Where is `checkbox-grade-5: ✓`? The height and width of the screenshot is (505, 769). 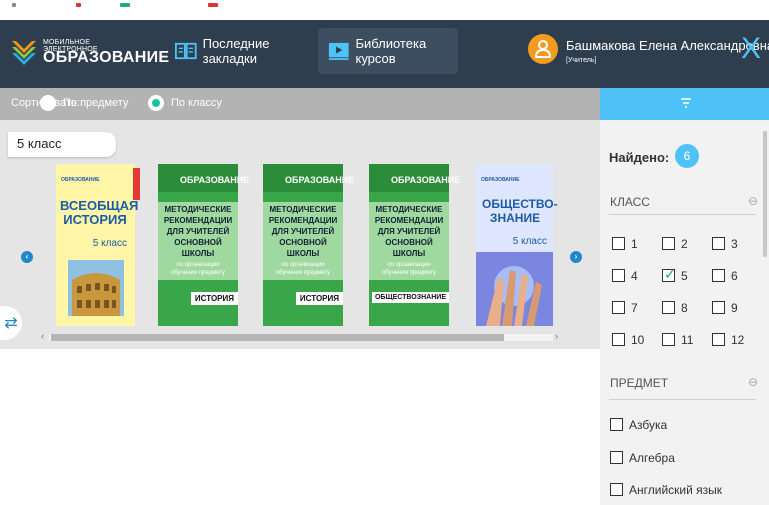 checkbox-grade-5: ✓ is located at coordinates (669, 274).